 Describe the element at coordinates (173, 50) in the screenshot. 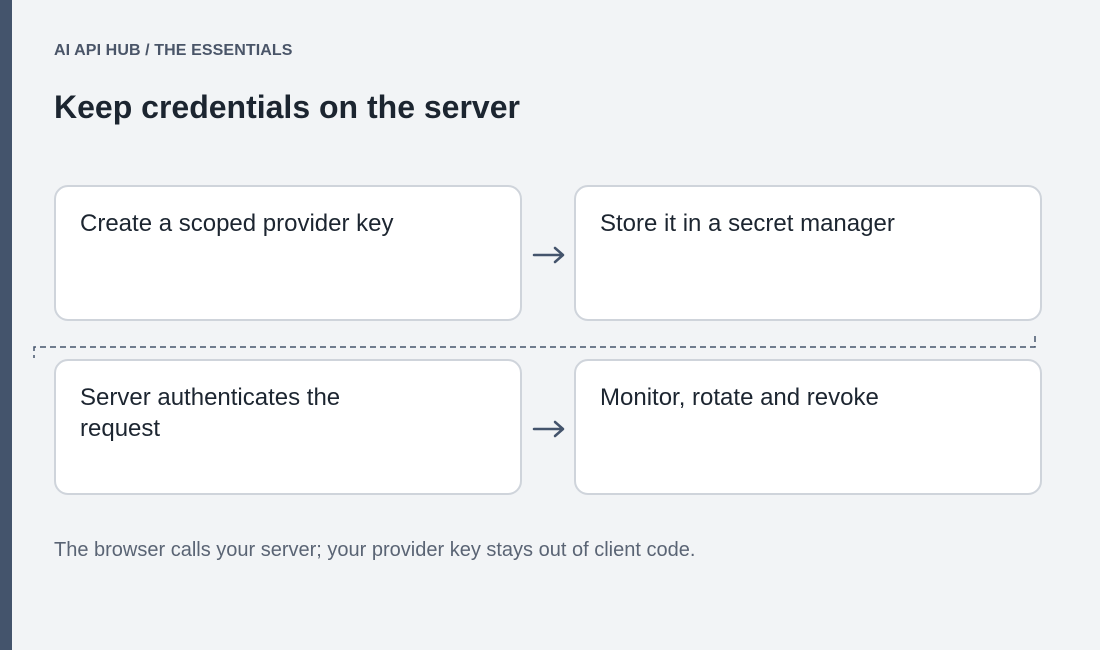

I see `breadcrumb: AI API HUB / THE ESSENTIALS` at that location.